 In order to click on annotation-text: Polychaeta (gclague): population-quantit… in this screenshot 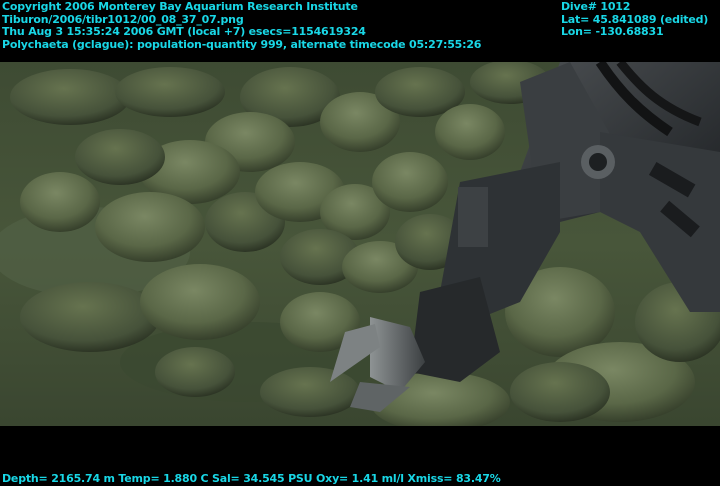, I will do `click(242, 44)`.